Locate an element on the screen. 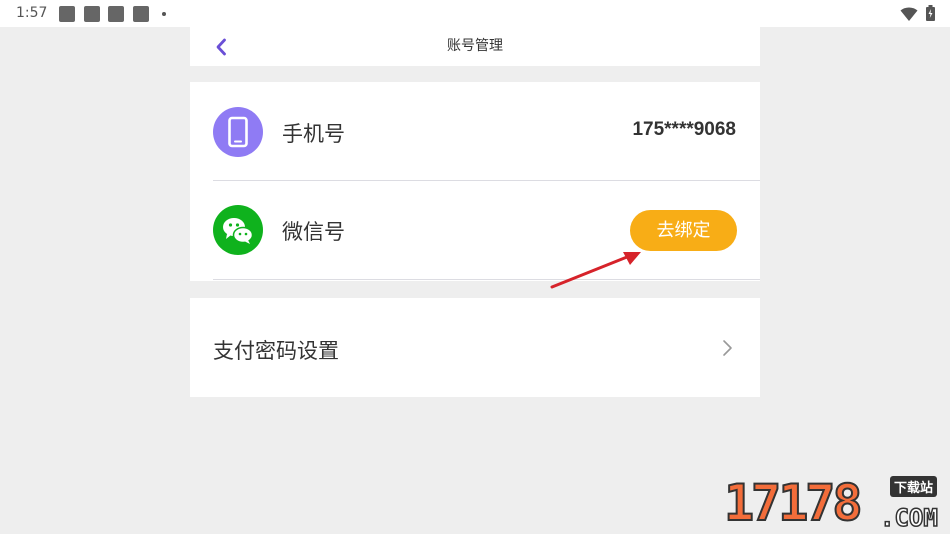  status-bar: 1:57 is located at coordinates (475, 13).